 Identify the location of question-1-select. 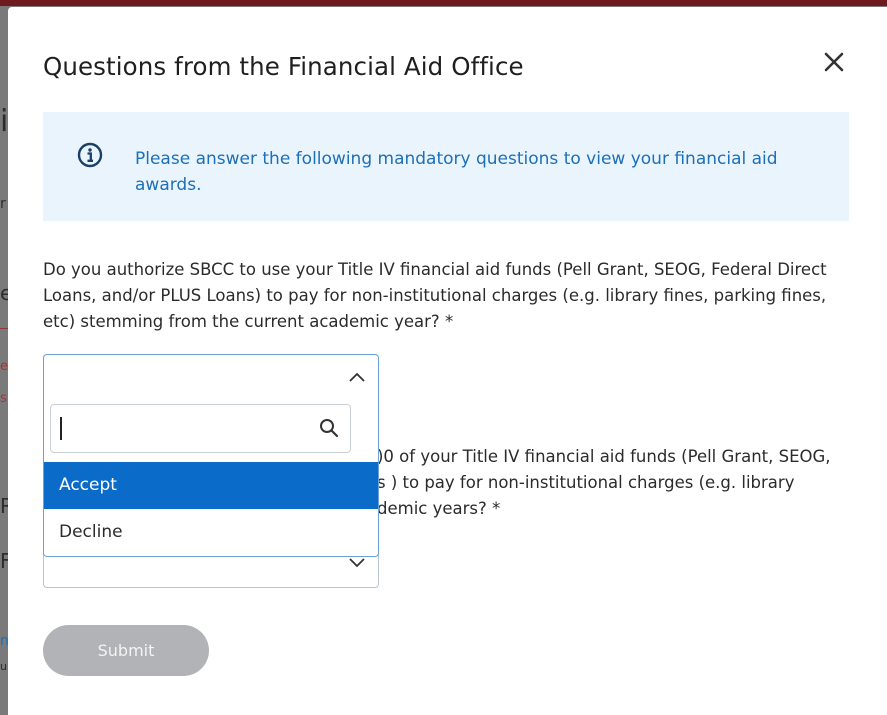
(211, 378).